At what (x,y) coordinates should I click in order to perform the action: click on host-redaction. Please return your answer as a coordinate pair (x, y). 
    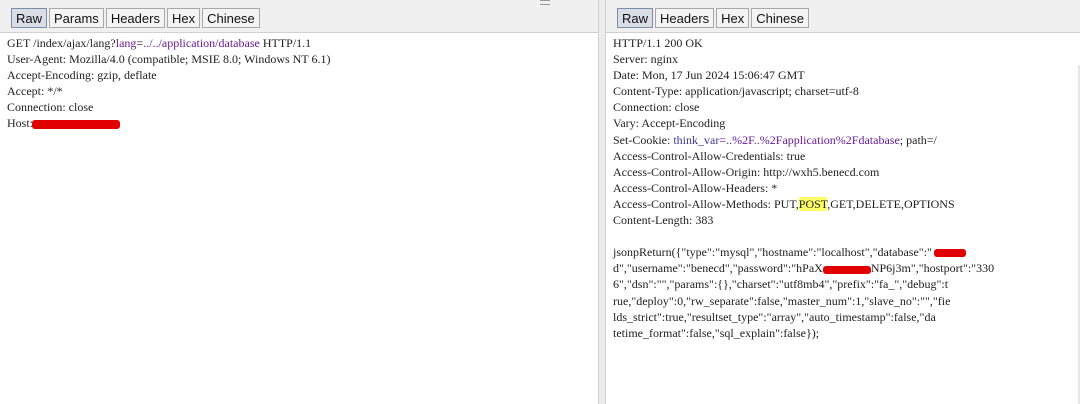
    Looking at the image, I should click on (76, 125).